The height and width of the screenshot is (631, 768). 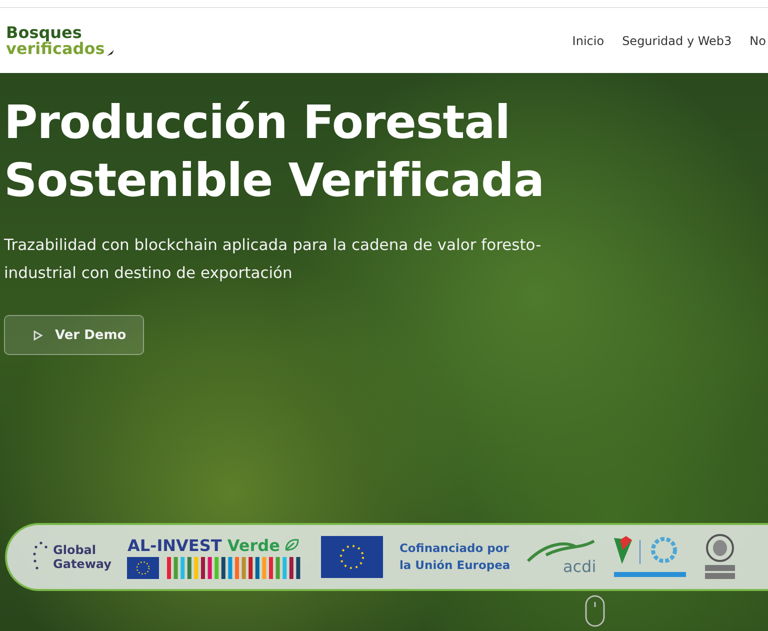 What do you see at coordinates (758, 41) in the screenshot?
I see `nav-link: No` at bounding box center [758, 41].